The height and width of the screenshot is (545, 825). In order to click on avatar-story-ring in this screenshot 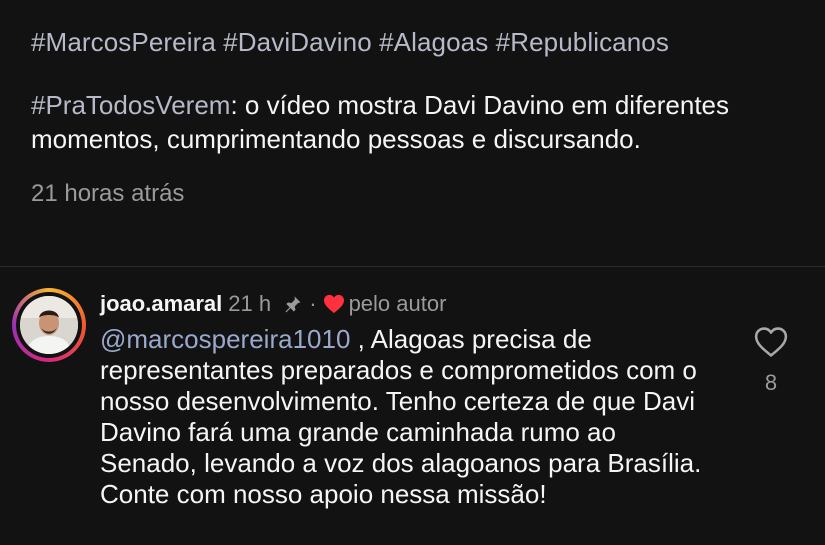, I will do `click(49, 325)`.